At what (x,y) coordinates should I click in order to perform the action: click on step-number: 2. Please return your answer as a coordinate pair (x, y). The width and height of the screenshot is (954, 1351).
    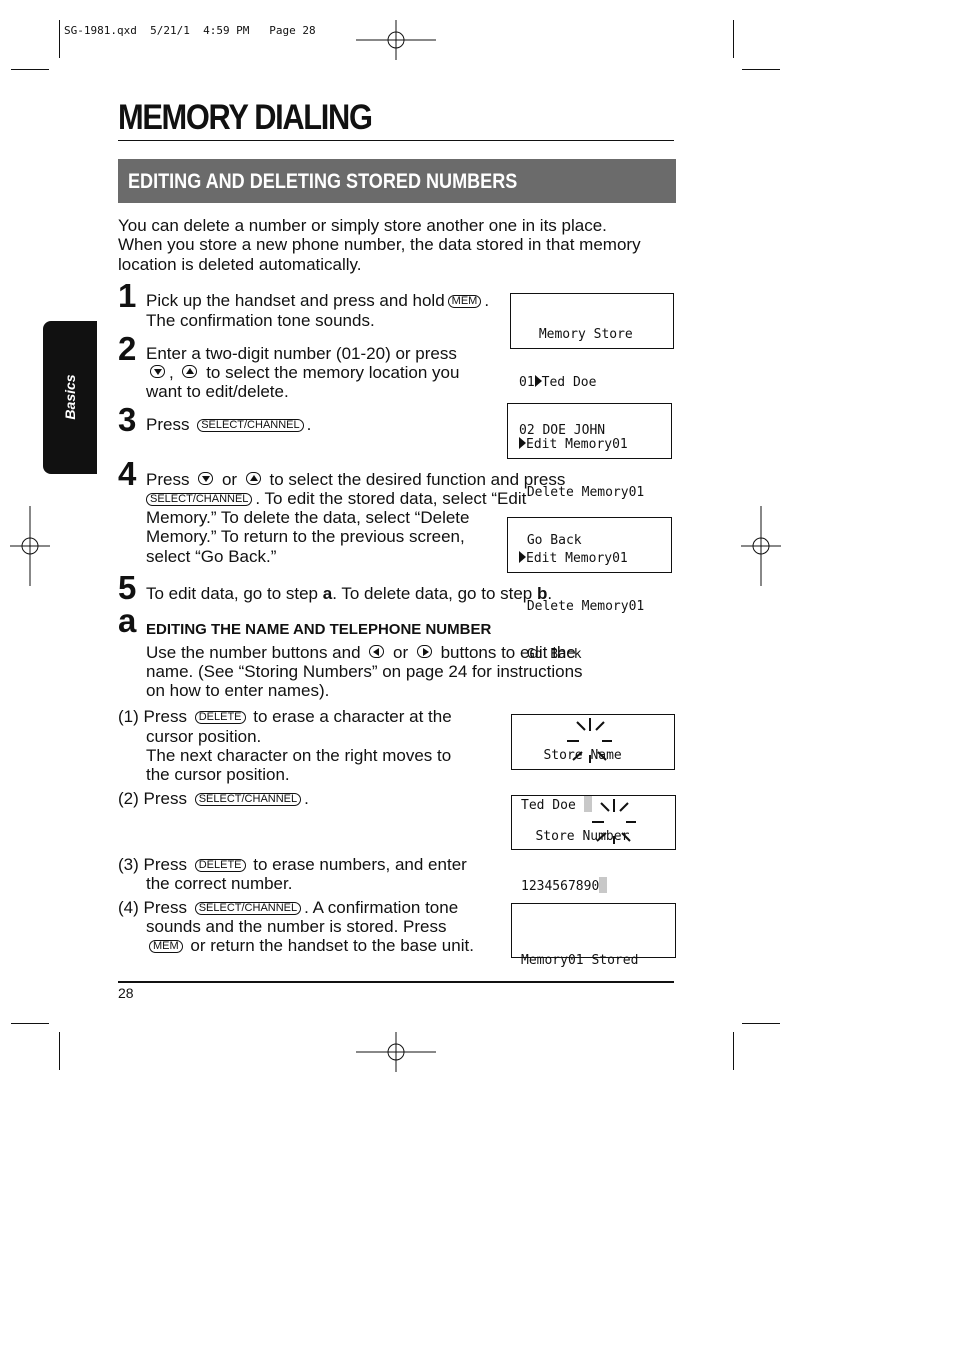
    Looking at the image, I should click on (127, 348).